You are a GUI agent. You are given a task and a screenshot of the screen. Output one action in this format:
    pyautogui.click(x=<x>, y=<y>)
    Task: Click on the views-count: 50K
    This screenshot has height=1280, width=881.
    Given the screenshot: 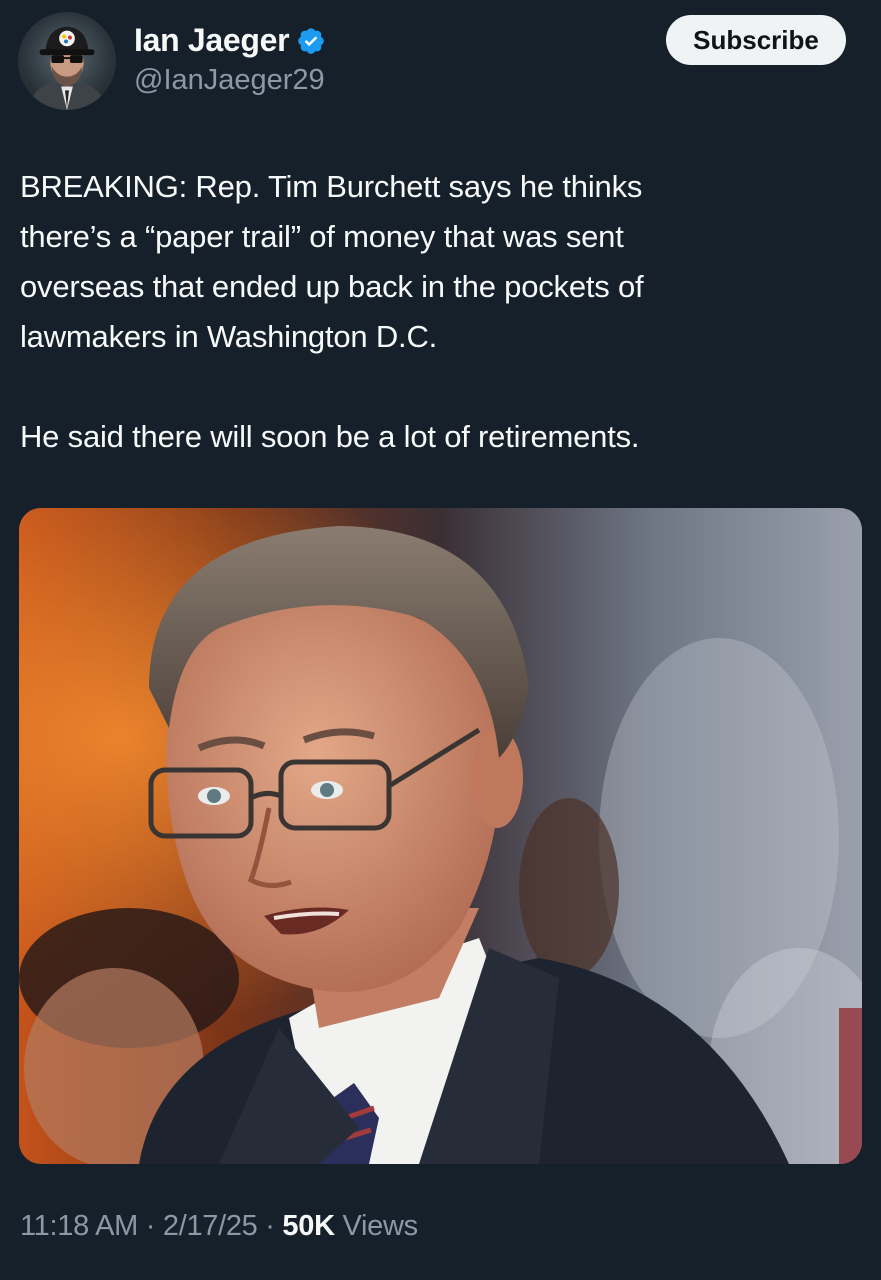 What is the action you would take?
    pyautogui.click(x=308, y=1226)
    